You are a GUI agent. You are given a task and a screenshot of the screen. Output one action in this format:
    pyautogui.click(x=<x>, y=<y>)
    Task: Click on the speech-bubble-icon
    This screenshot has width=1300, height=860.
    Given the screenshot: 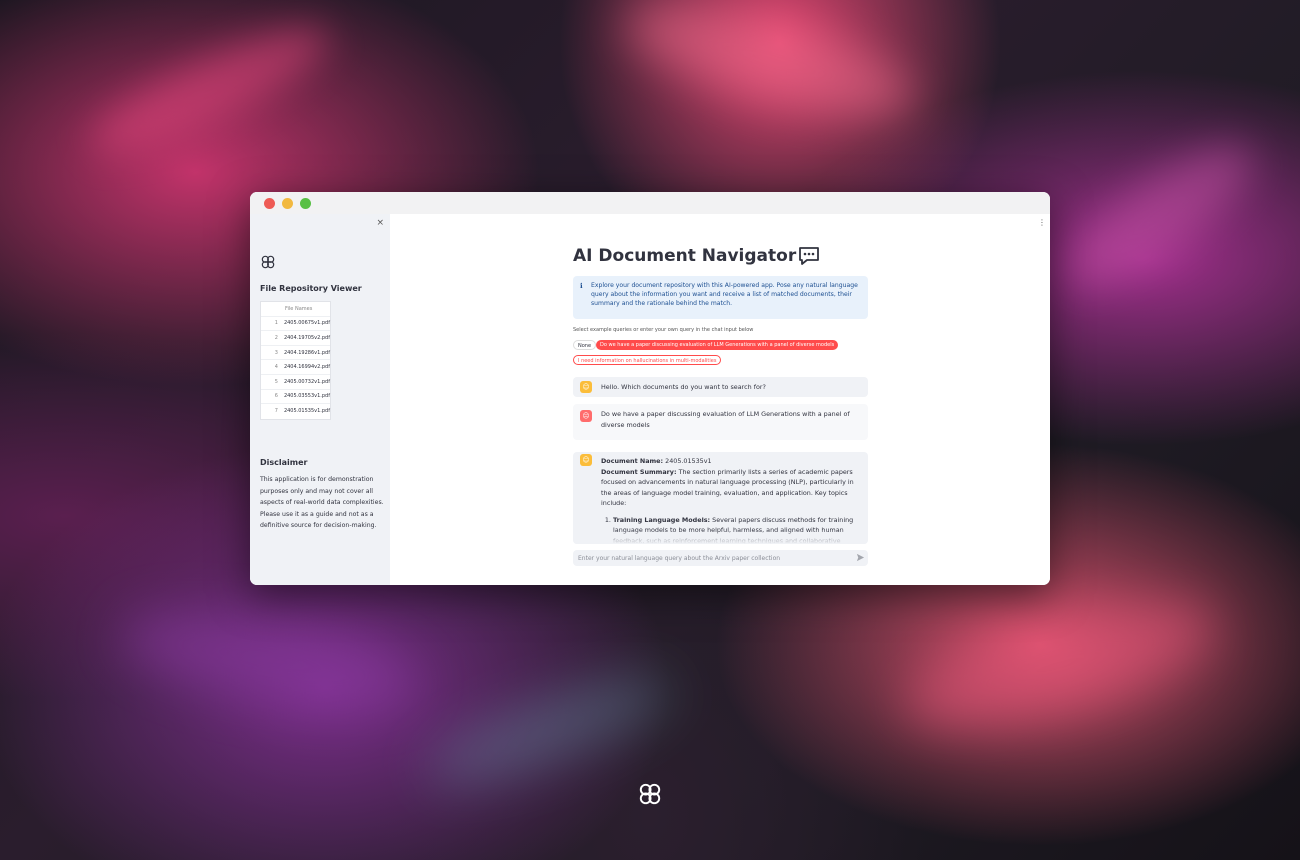 What is the action you would take?
    pyautogui.click(x=809, y=256)
    